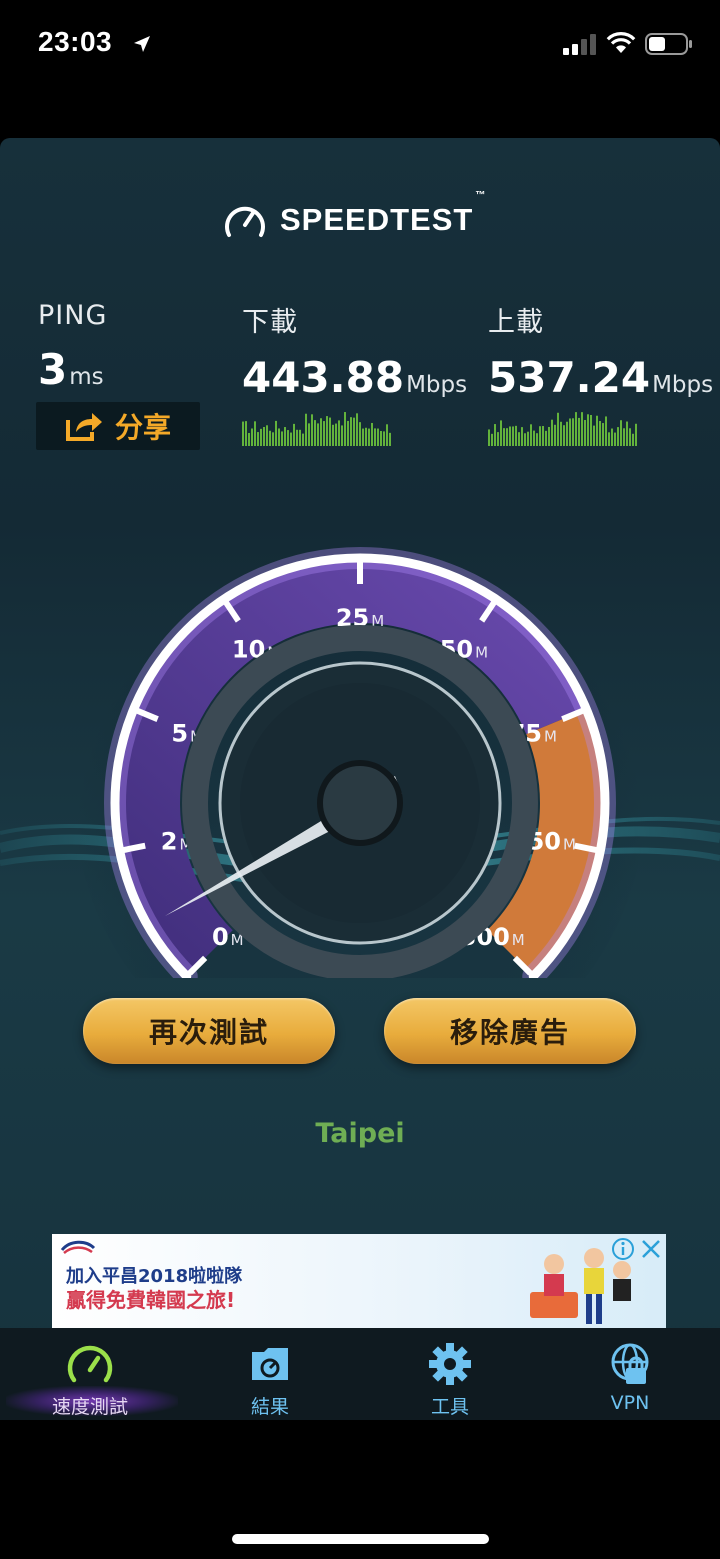  What do you see at coordinates (360, 1133) in the screenshot?
I see `server-location: Taipei` at bounding box center [360, 1133].